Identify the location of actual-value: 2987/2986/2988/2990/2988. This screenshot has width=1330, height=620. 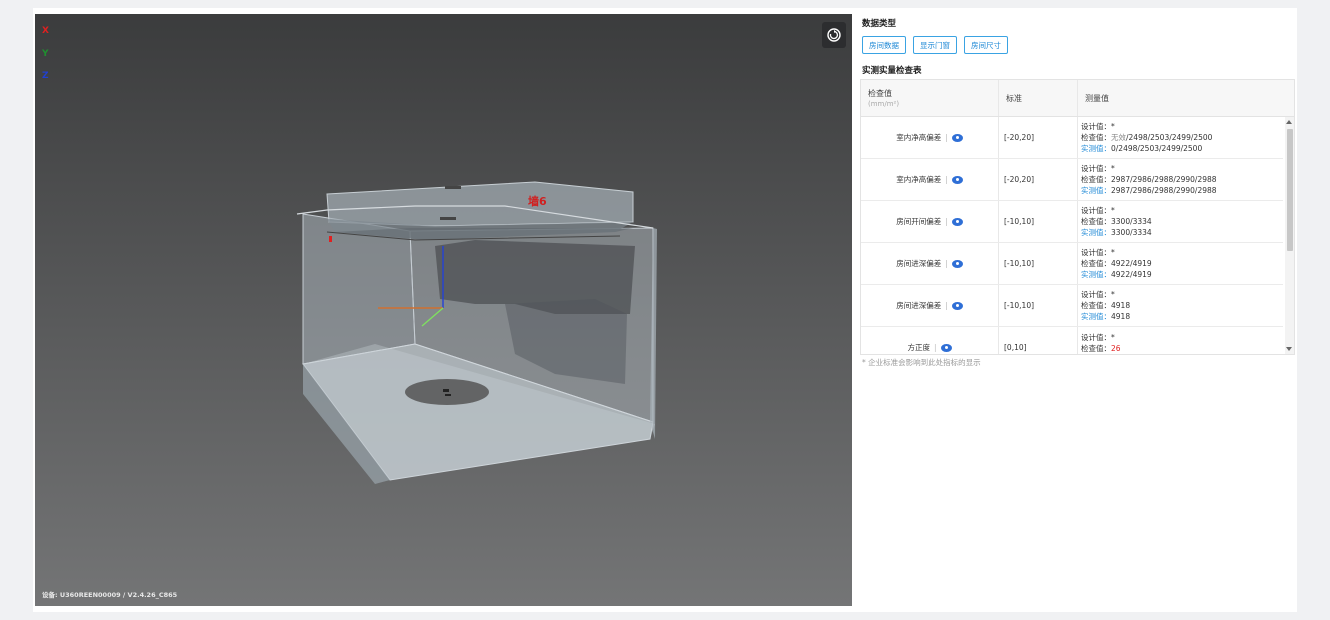
(1164, 190).